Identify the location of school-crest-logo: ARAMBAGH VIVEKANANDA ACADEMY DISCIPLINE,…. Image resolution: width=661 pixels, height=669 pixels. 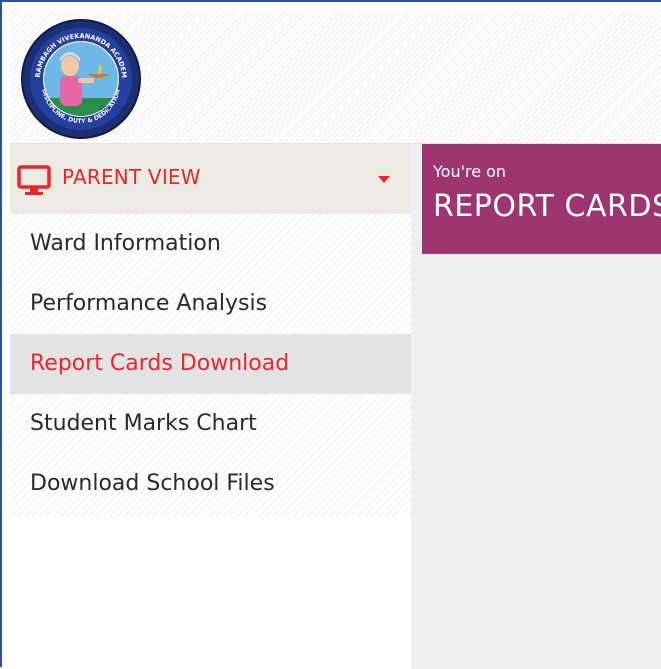
(81, 79).